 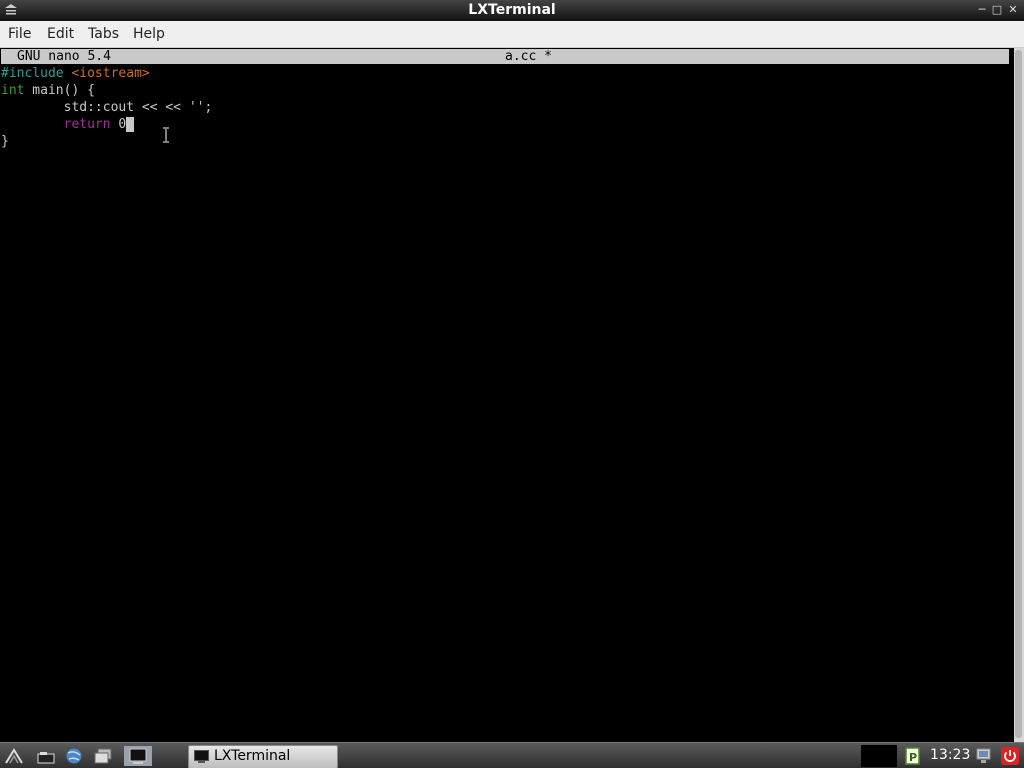 I want to click on menu-tabs: Tabs, so click(x=103, y=34).